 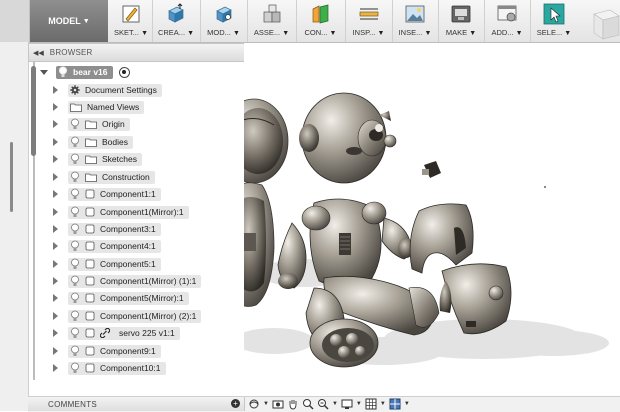 I want to click on app-menu-area, so click(x=15, y=21).